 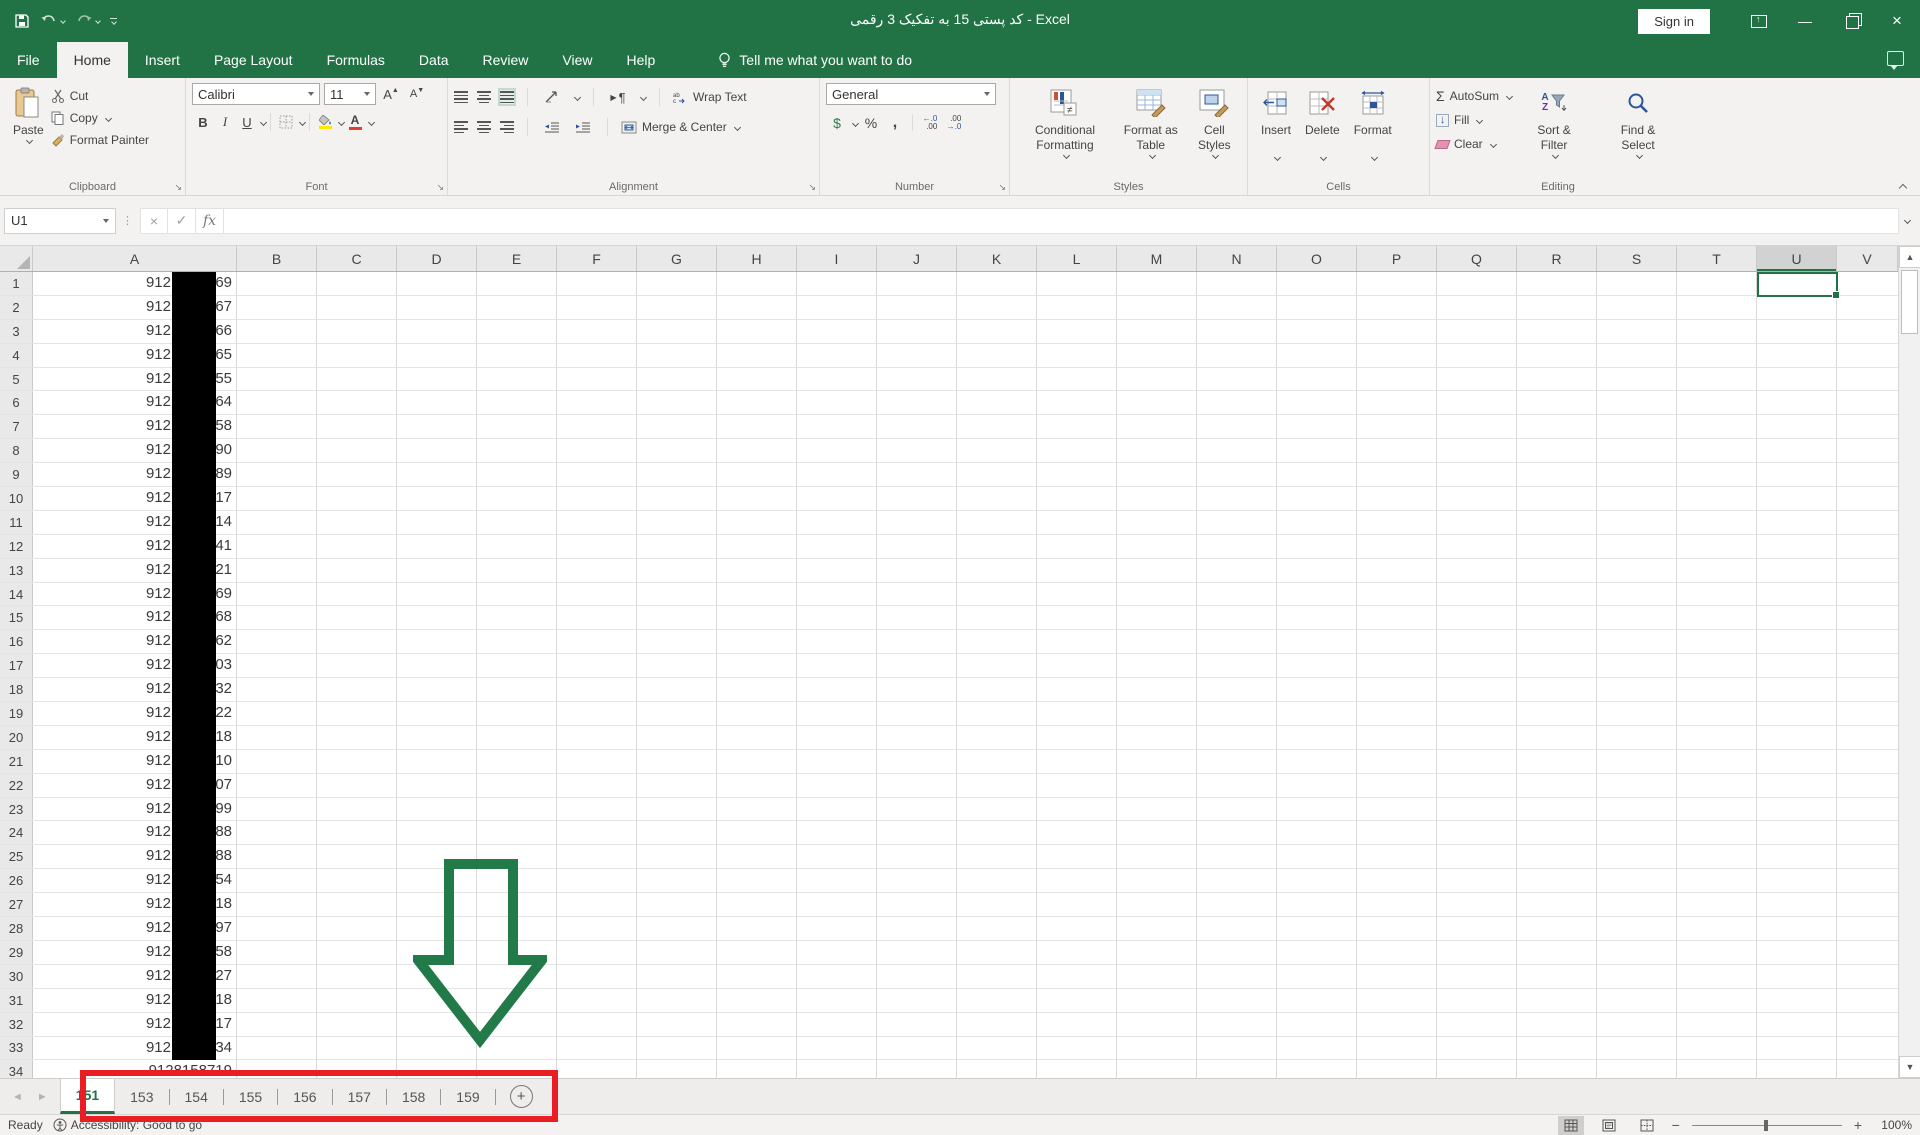 What do you see at coordinates (53, 21) in the screenshot?
I see `undo-icon` at bounding box center [53, 21].